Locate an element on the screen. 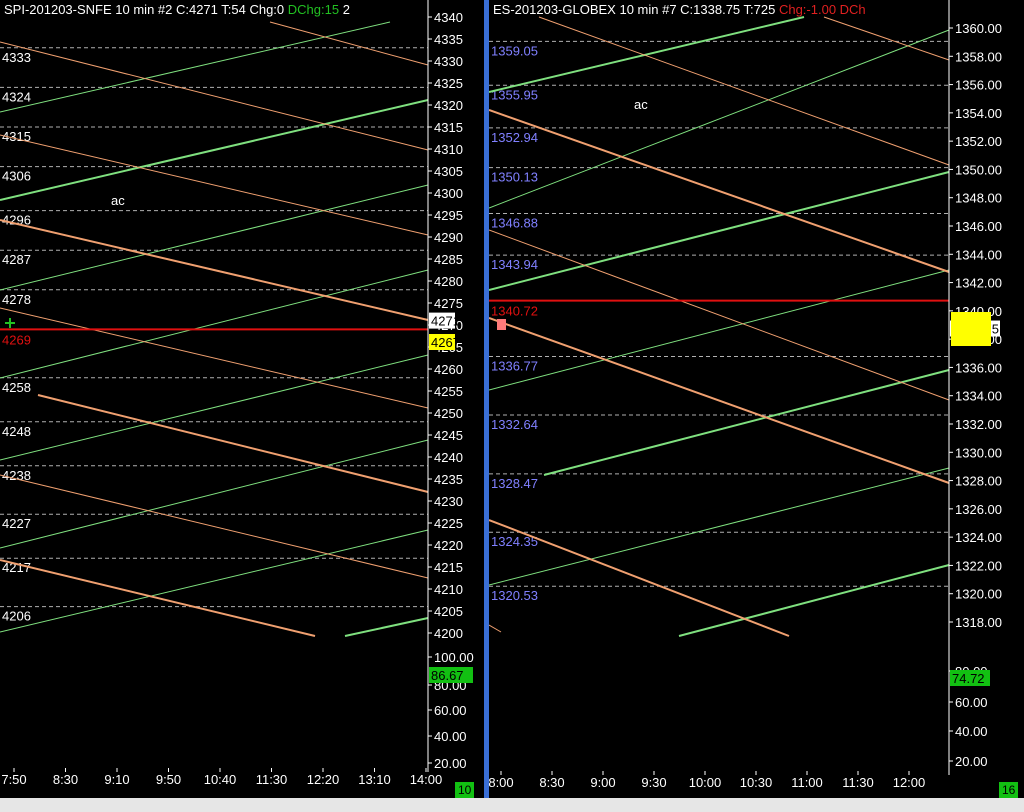  time-axis-tick-label: 10:30 is located at coordinates (756, 782).